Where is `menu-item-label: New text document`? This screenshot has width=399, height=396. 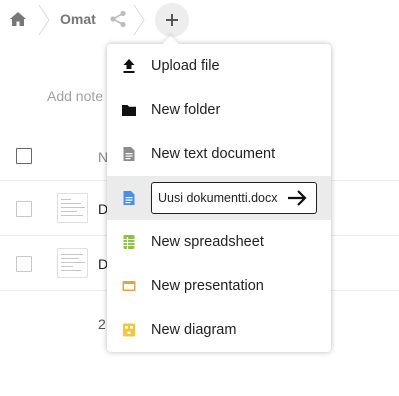
menu-item-label: New text document is located at coordinates (213, 154).